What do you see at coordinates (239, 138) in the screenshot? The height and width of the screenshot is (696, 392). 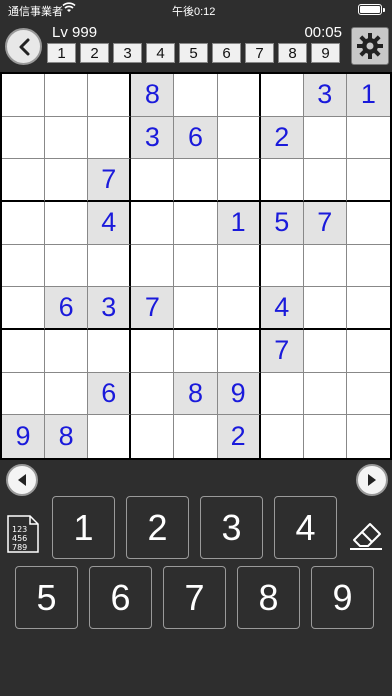 I see `board-cell-r2c6` at bounding box center [239, 138].